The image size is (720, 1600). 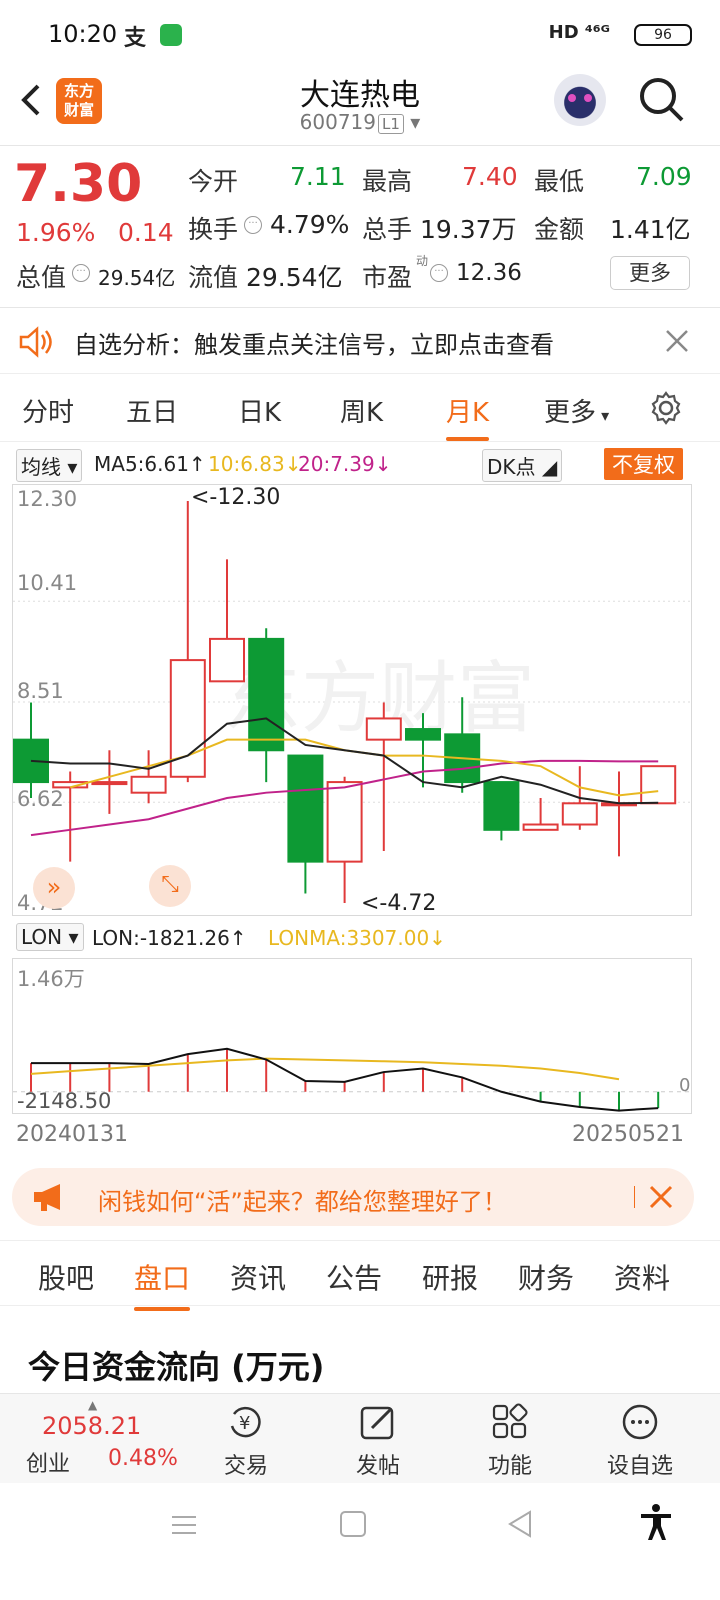 I want to click on tab-forum: 股吧, so click(x=66, y=1277).